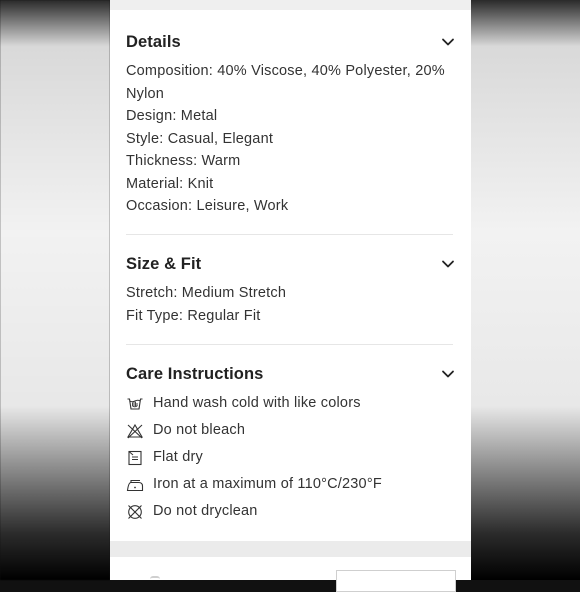 The width and height of the screenshot is (580, 592). What do you see at coordinates (290, 42) in the screenshot?
I see `details-header: Details` at bounding box center [290, 42].